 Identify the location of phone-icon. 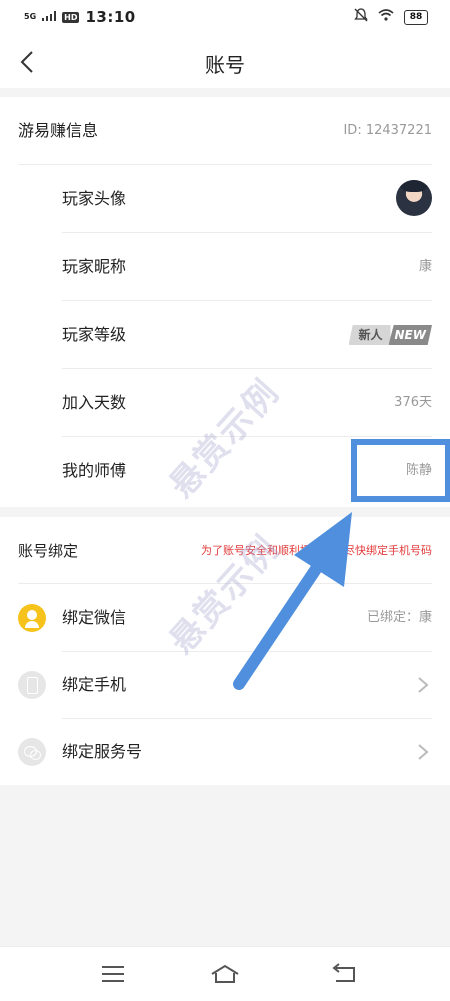
(32, 685).